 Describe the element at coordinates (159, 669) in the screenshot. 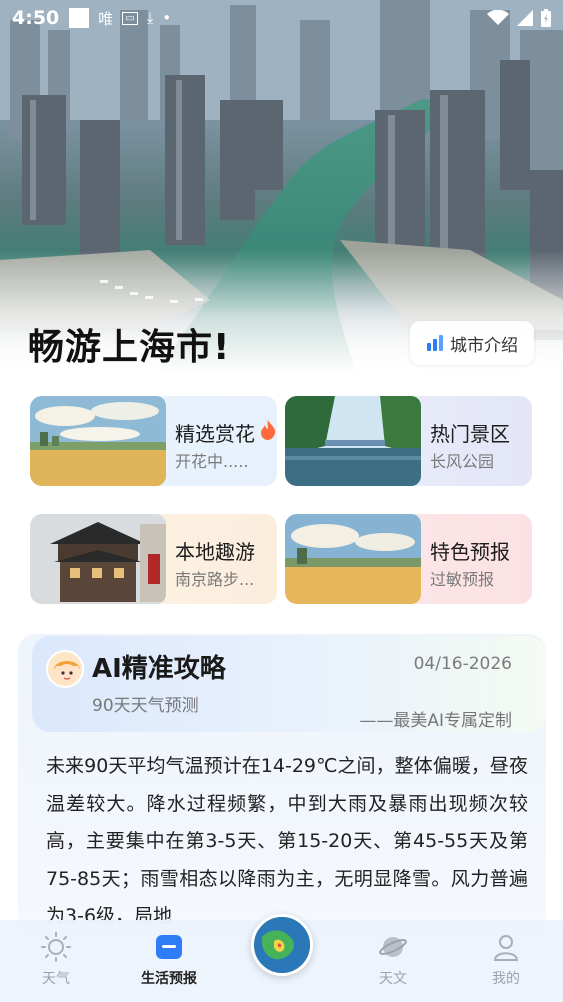

I see `ai-card-title: AI精准攻略` at that location.